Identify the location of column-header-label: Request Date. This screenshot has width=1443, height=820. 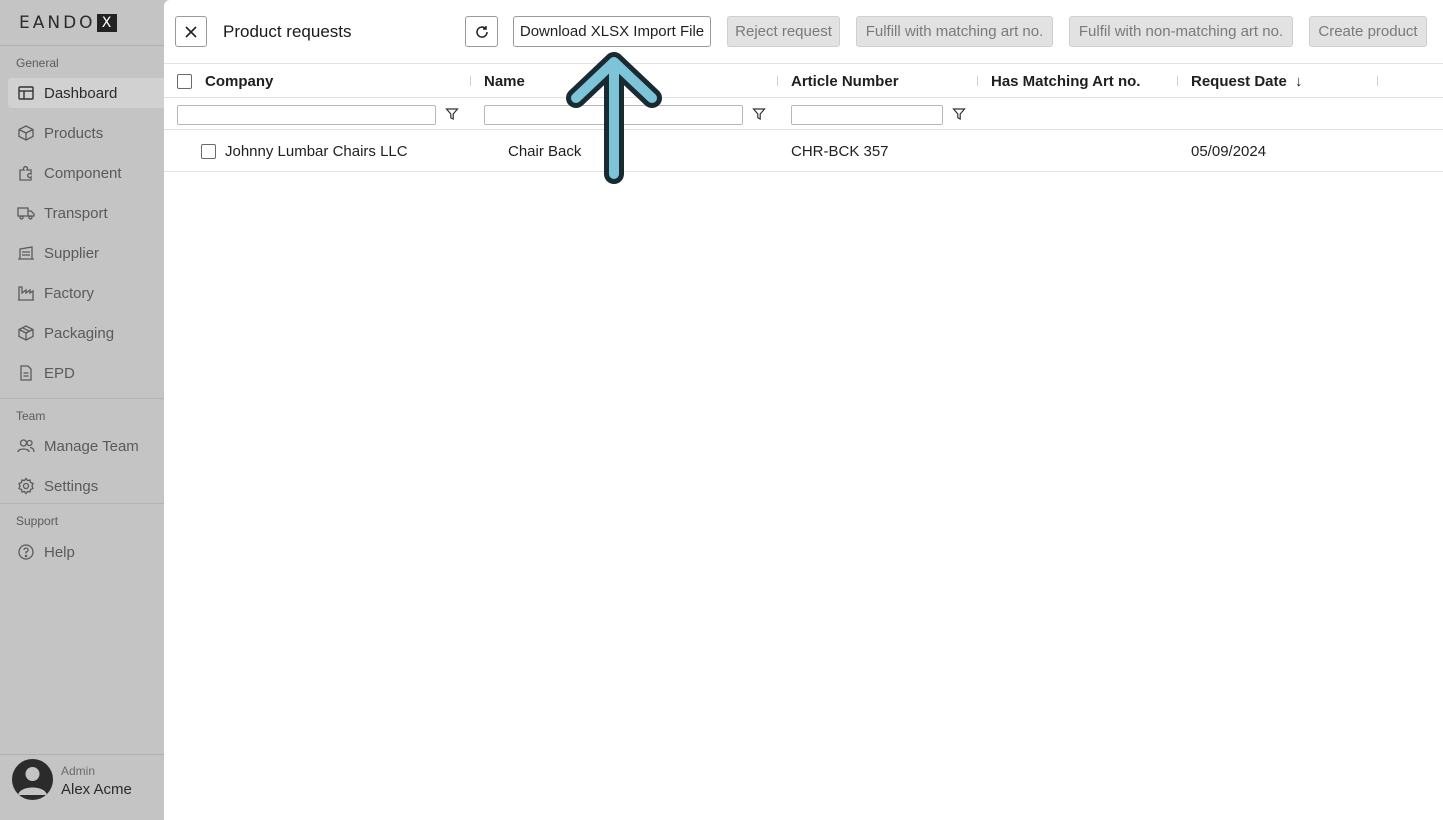
(1239, 81).